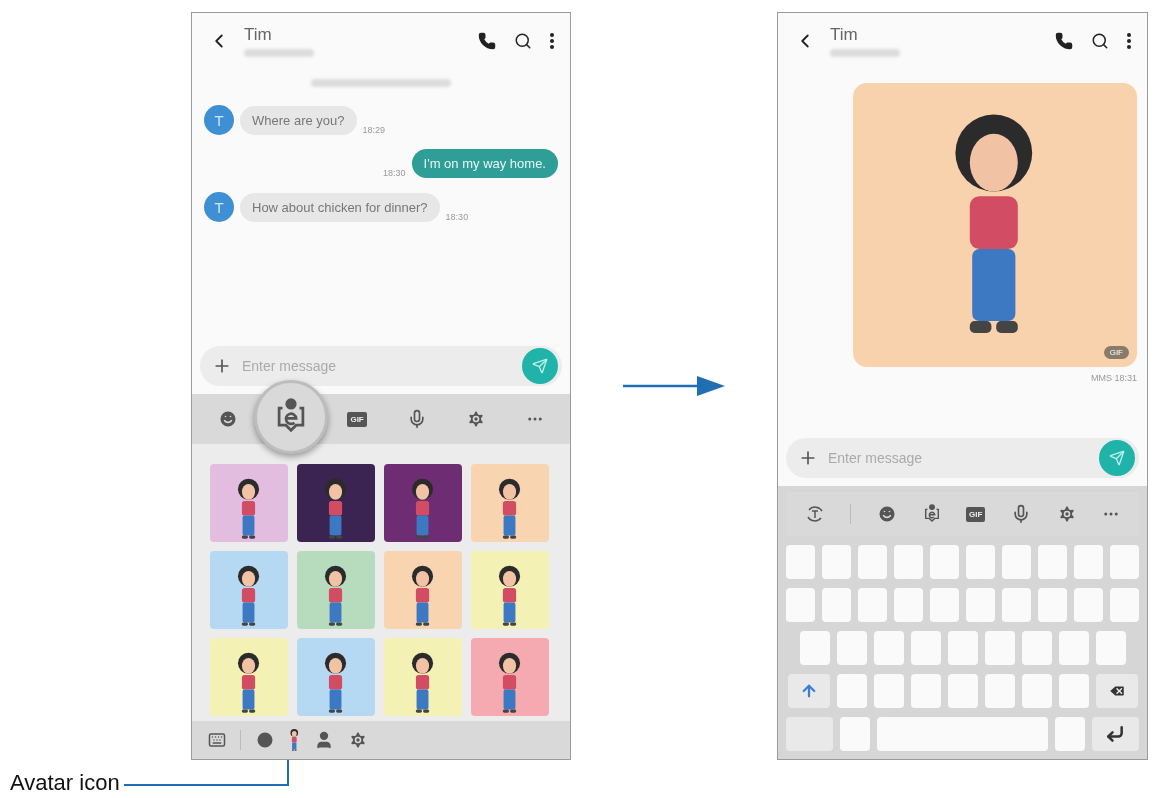  I want to click on enter-icon, so click(1115, 734).